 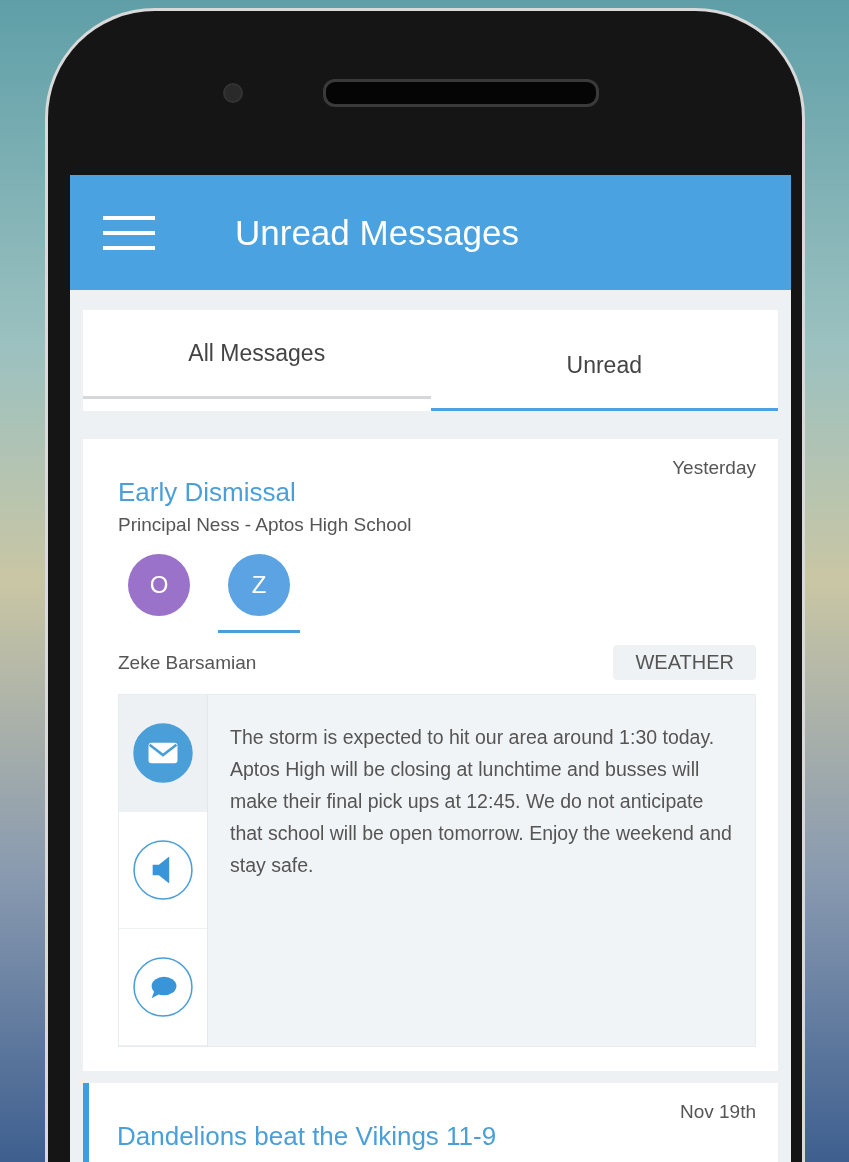 What do you see at coordinates (265, 525) in the screenshot?
I see `message-sender: Principal Ness - Aptos High School` at bounding box center [265, 525].